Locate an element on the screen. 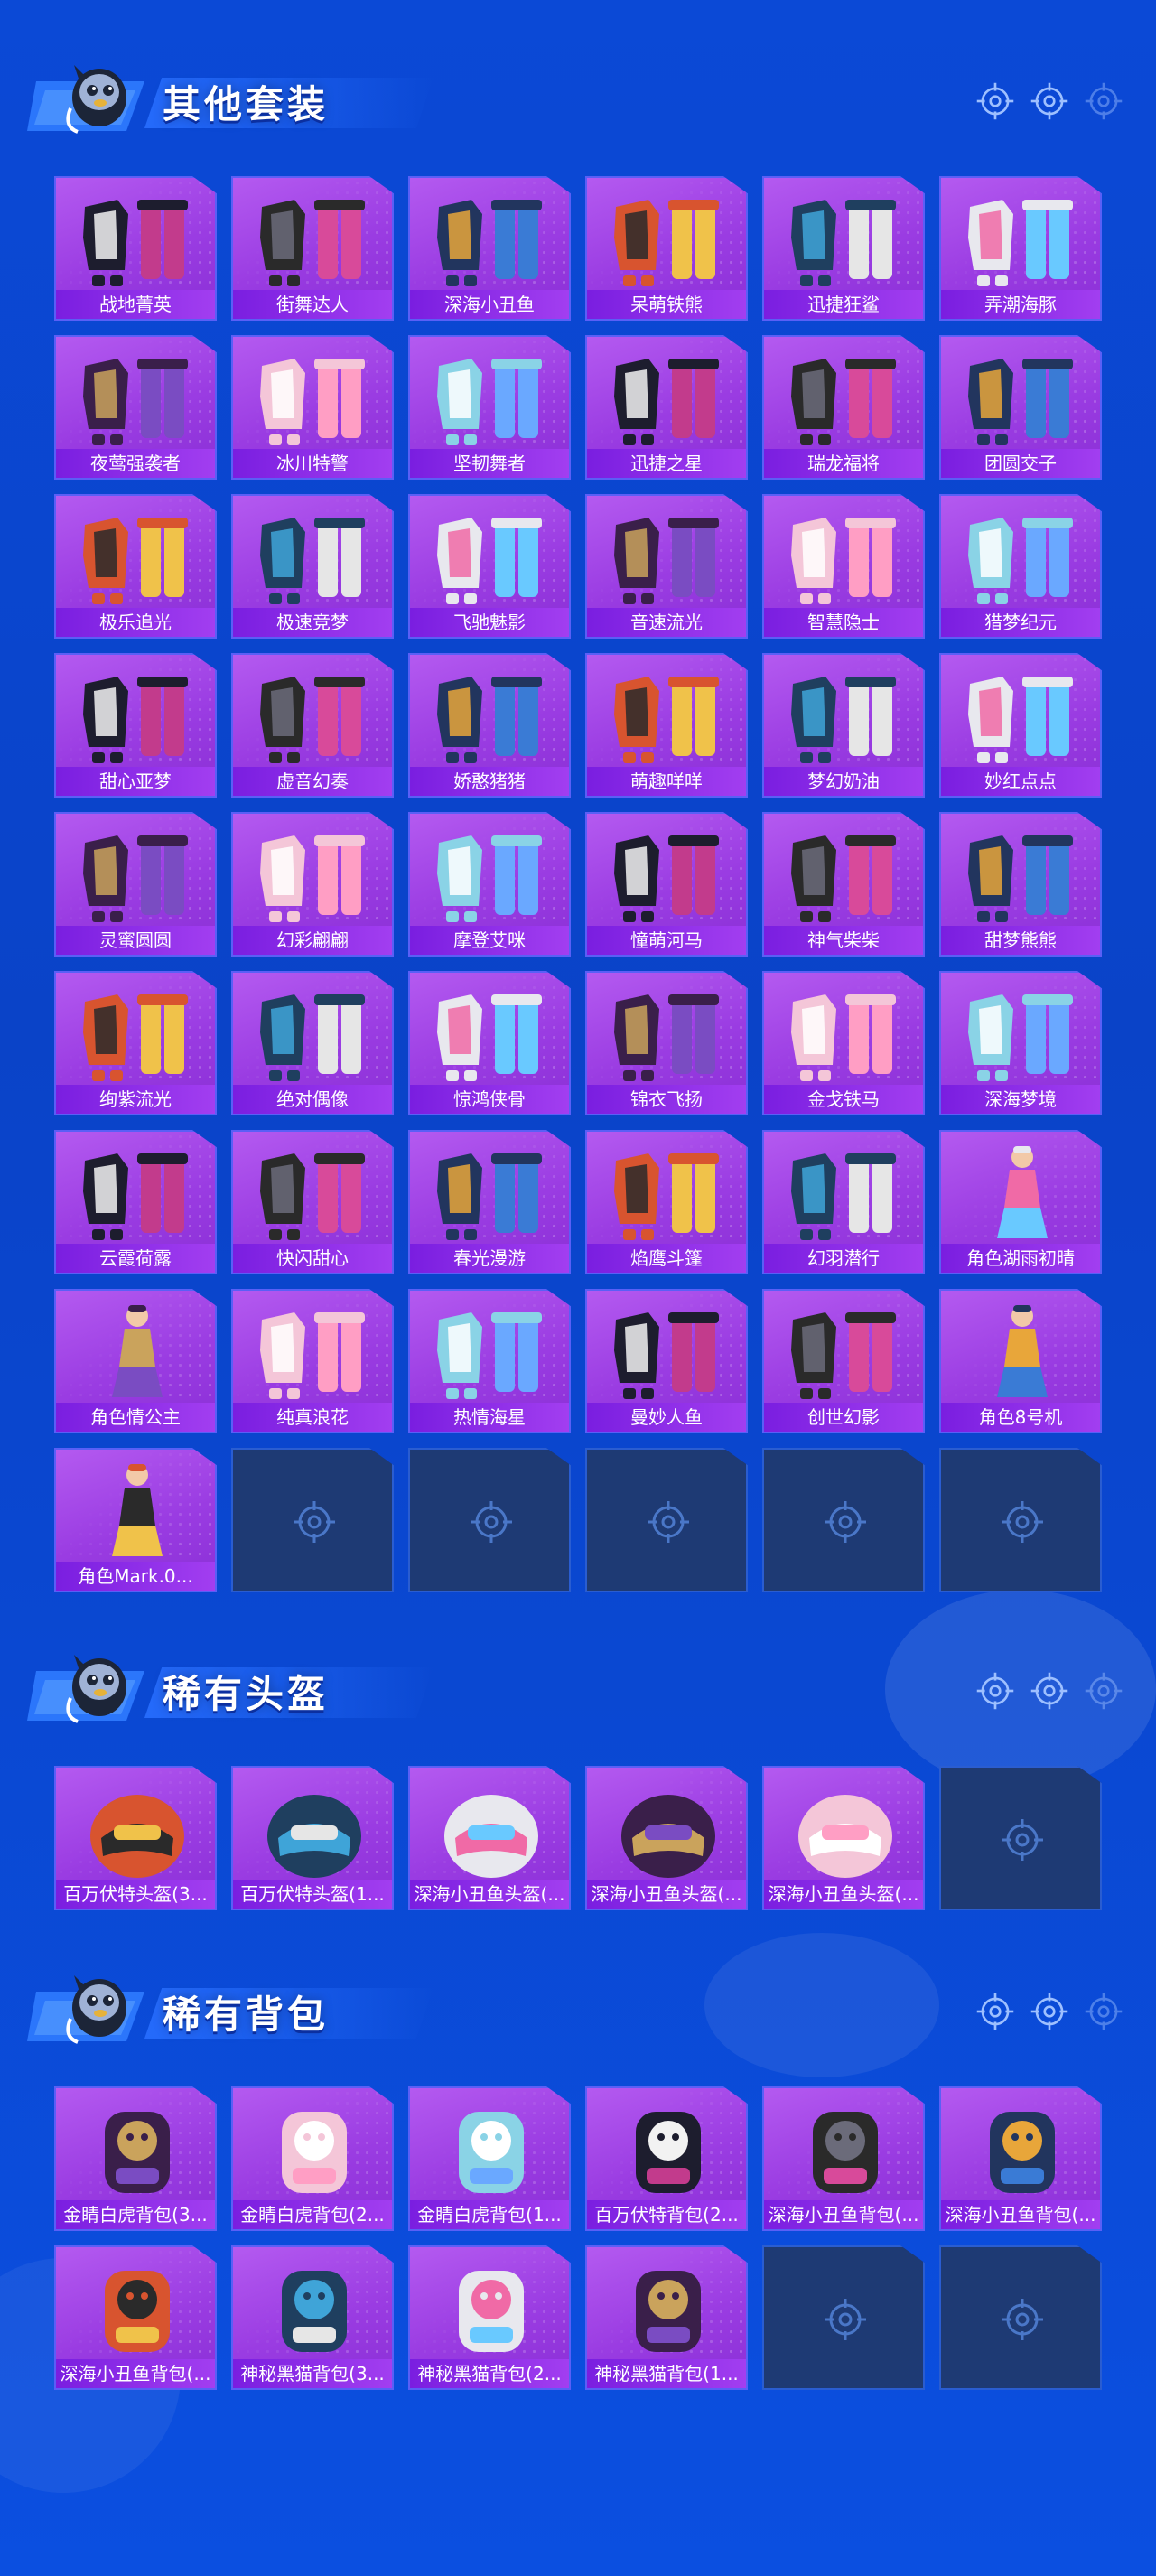 This screenshot has width=1156, height=2576. item-label: 坚韧舞者 is located at coordinates (489, 464).